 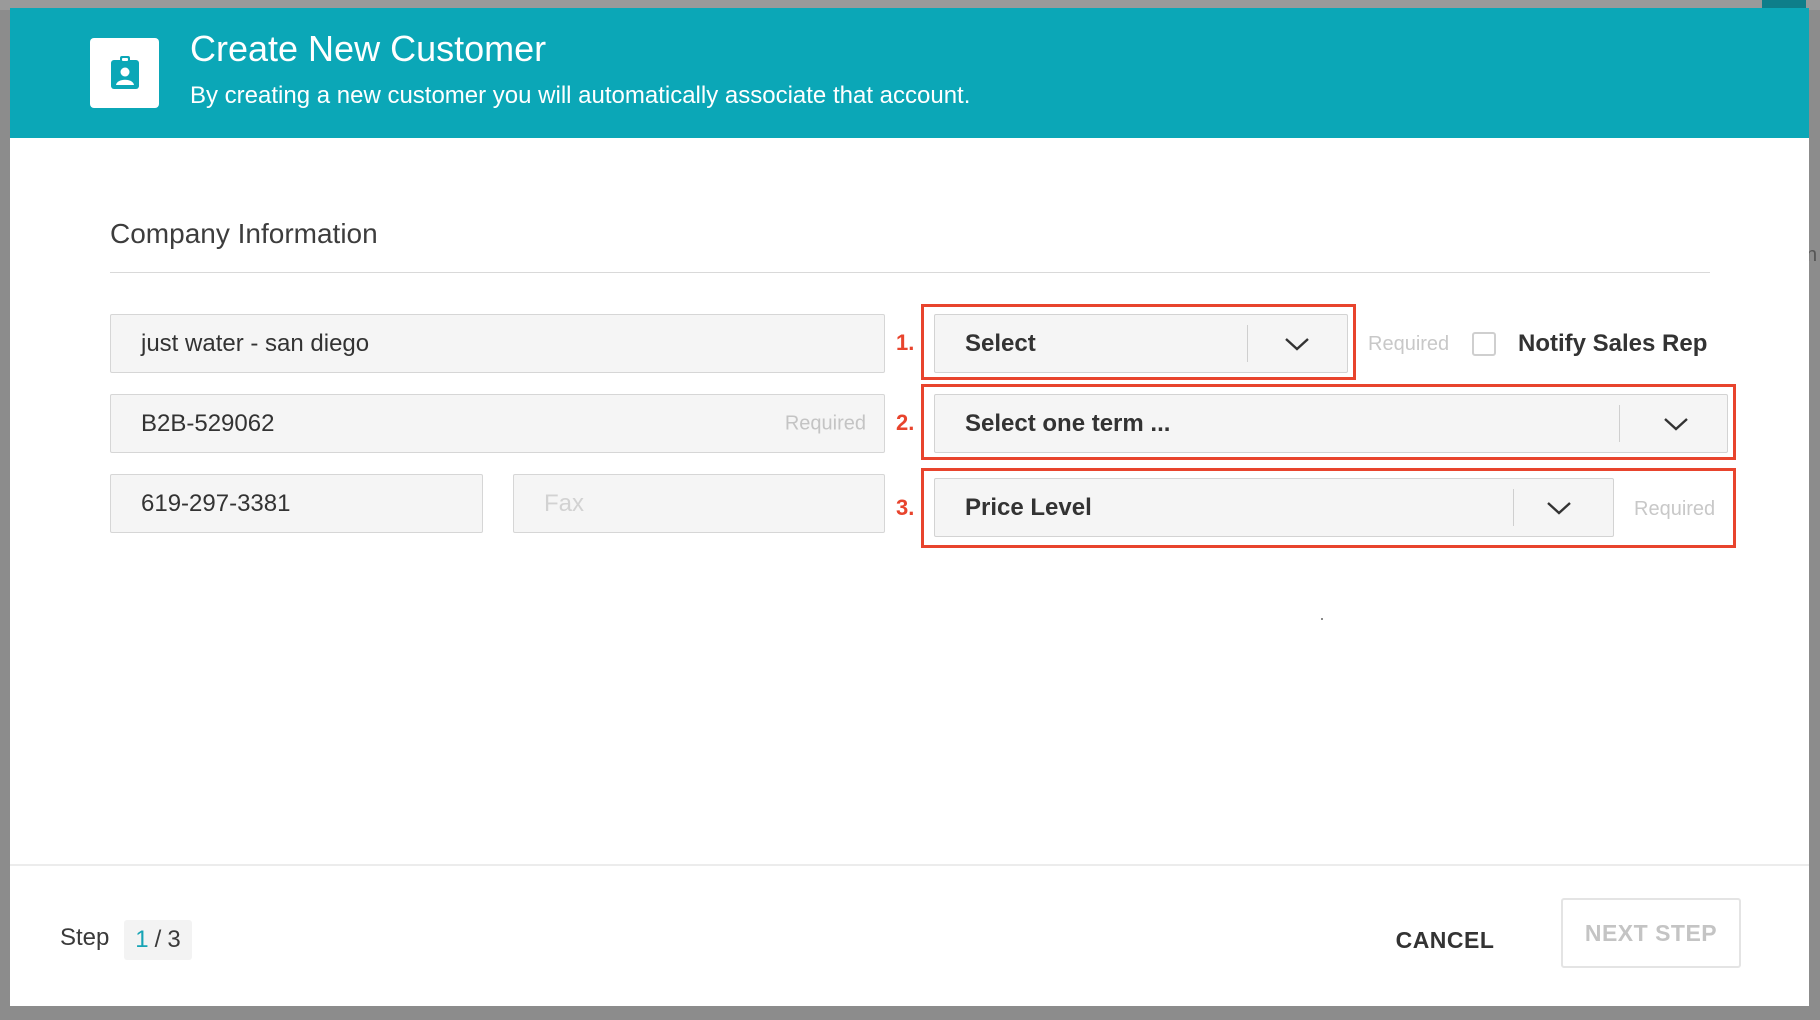 I want to click on account-number-field: B2B-529062 Required, so click(x=497, y=423).